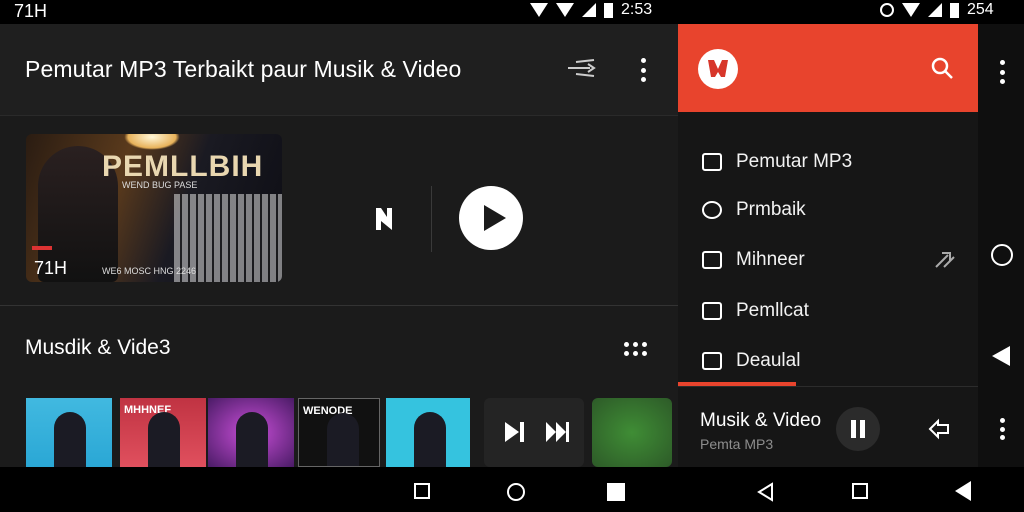 The image size is (1024, 512). What do you see at coordinates (1002, 72) in the screenshot?
I see `more-options-icon-edge` at bounding box center [1002, 72].